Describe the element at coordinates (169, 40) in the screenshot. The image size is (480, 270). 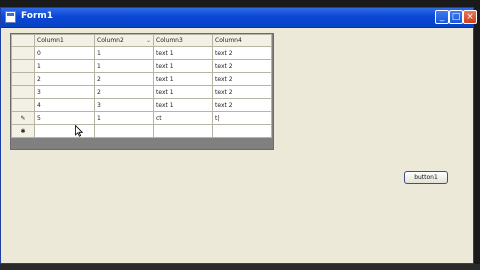
I see `column-header-3-label: Column3` at that location.